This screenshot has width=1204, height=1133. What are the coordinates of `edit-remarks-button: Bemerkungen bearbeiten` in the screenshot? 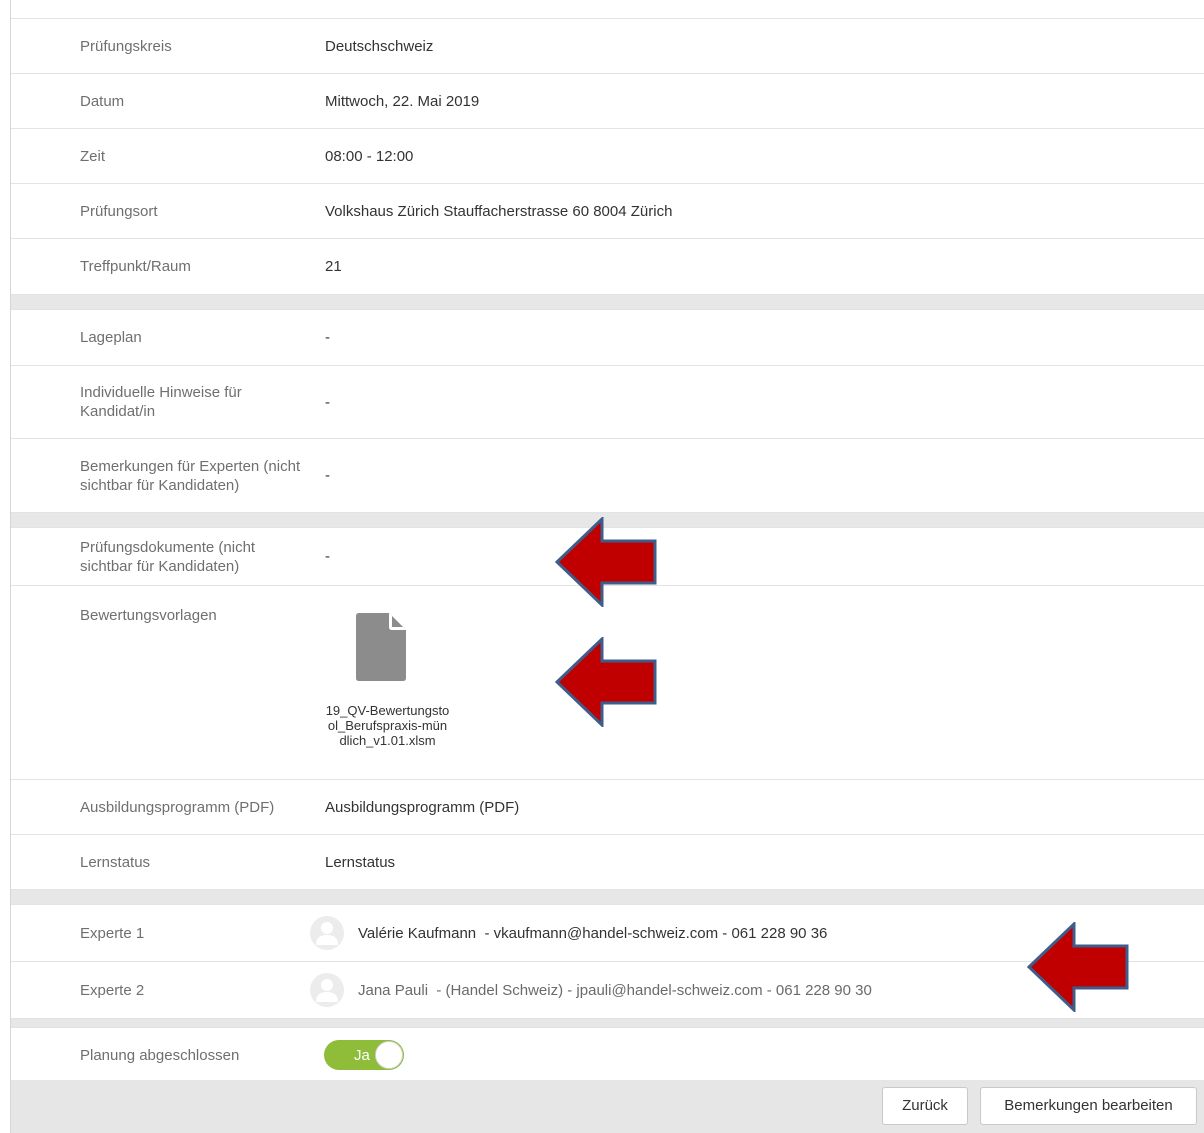 It's located at (1088, 1106).